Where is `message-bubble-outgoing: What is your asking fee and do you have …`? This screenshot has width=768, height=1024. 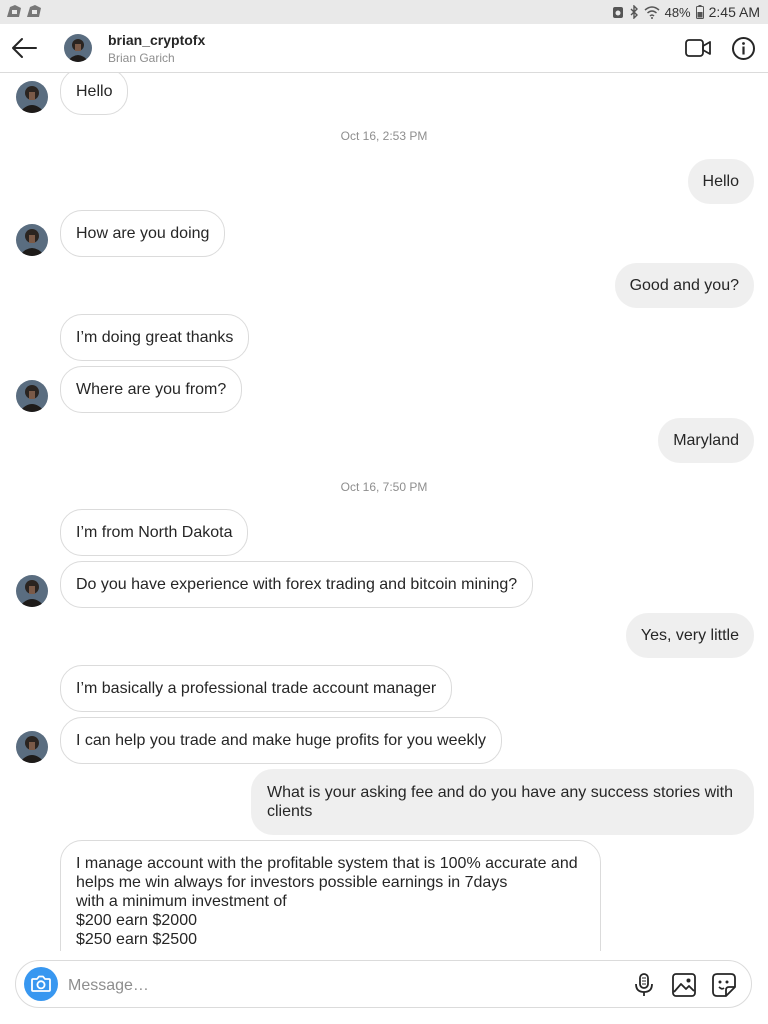 message-bubble-outgoing: What is your asking fee and do you have … is located at coordinates (502, 802).